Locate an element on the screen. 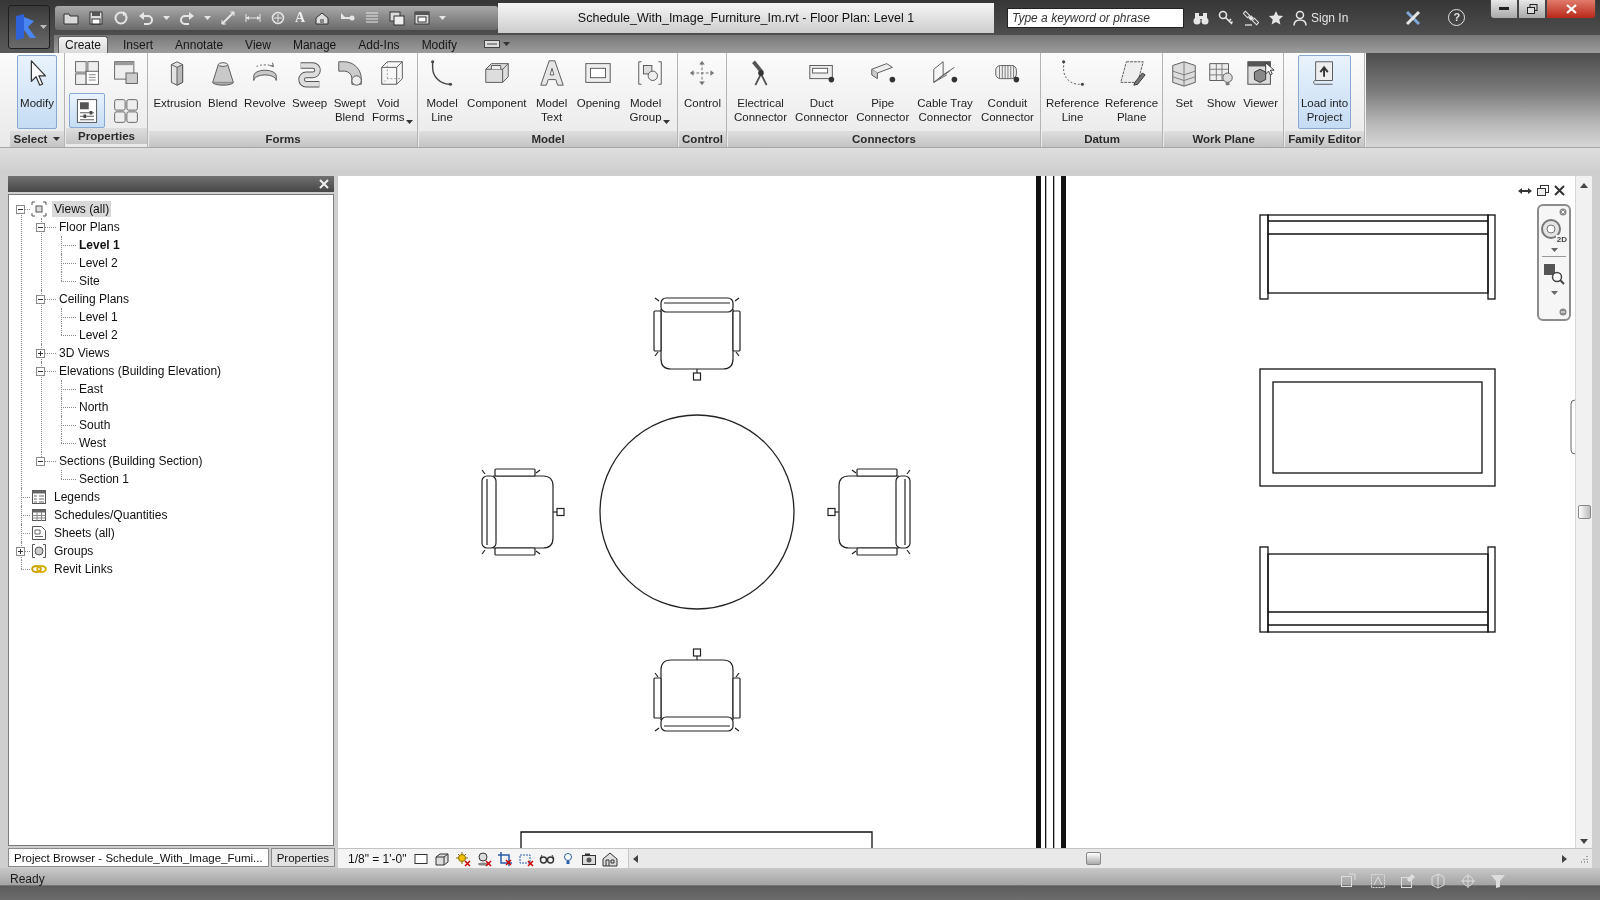  tool-button: Opening is located at coordinates (598, 92).